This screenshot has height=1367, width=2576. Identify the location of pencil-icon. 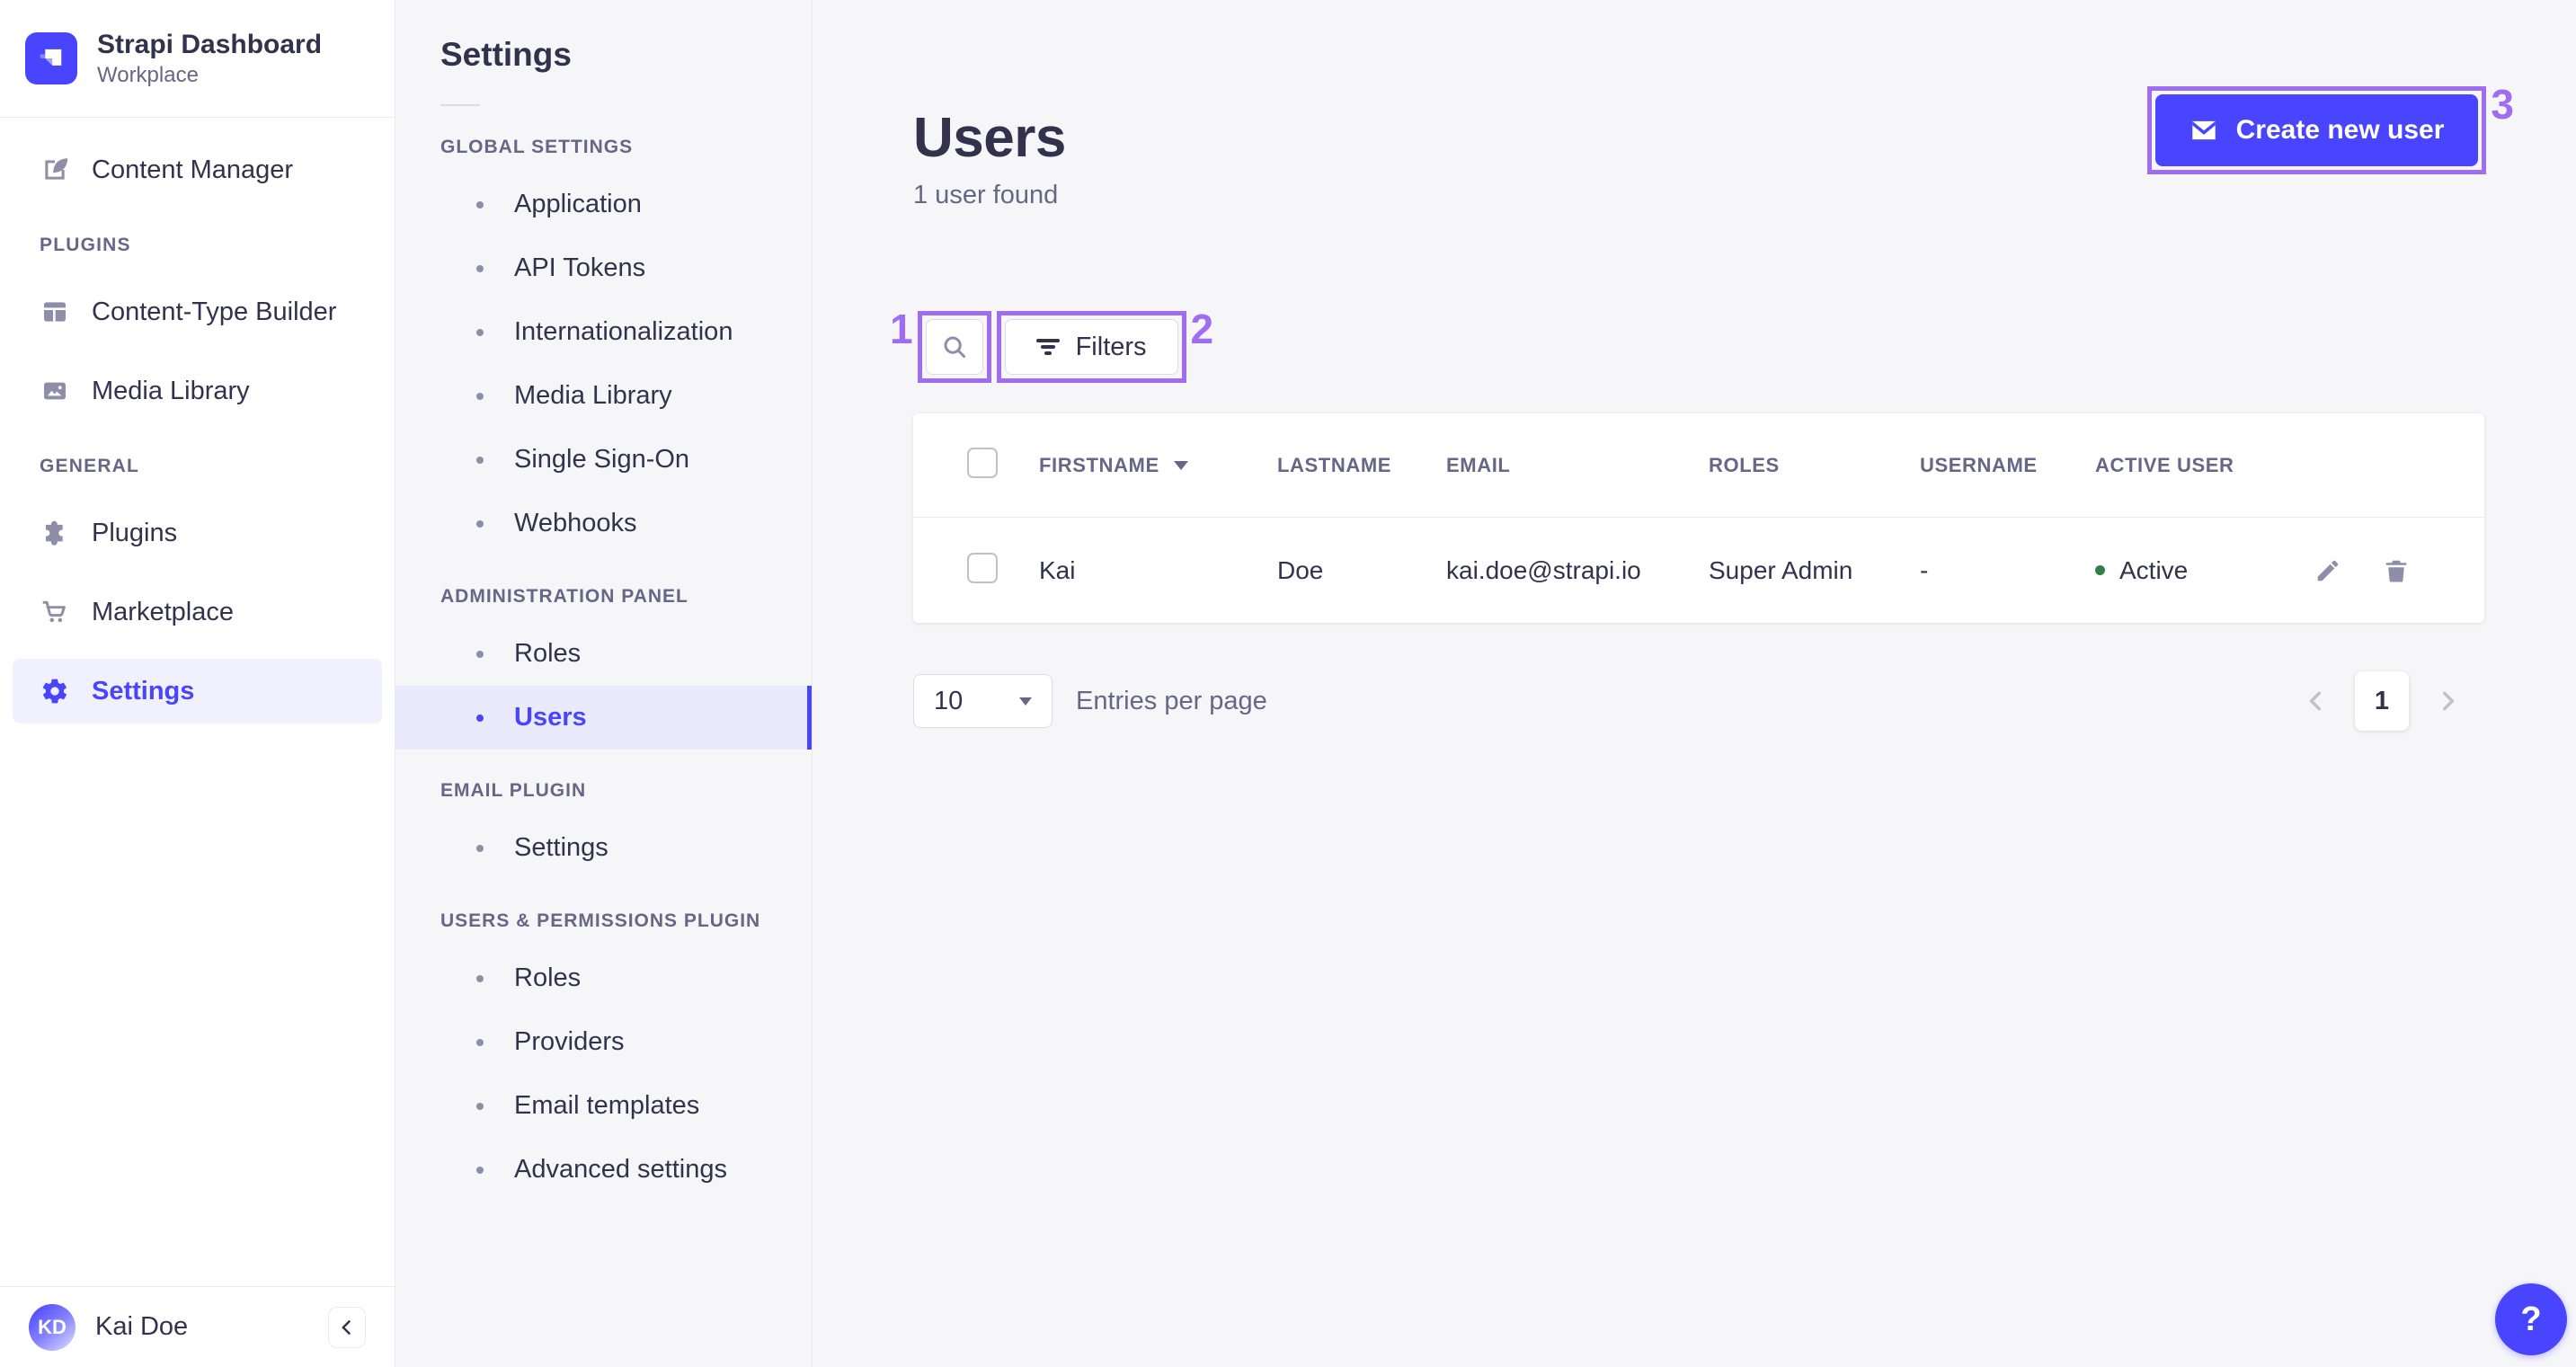
(2327, 571).